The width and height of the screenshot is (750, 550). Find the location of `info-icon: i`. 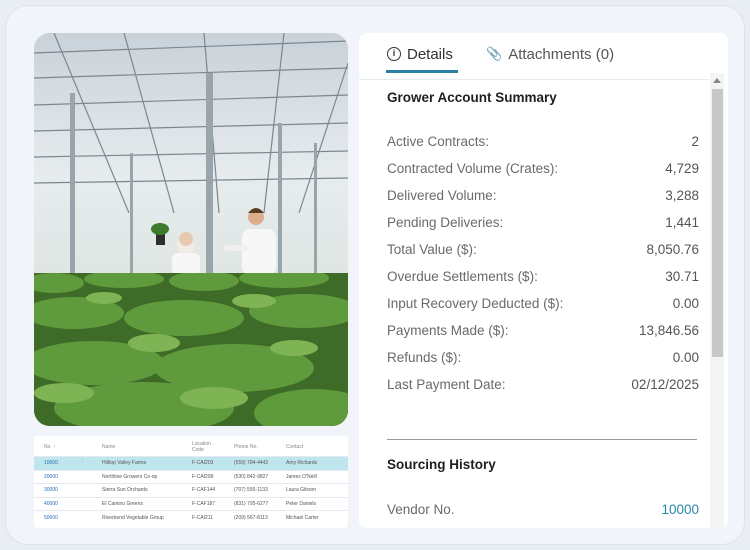

info-icon: i is located at coordinates (394, 54).